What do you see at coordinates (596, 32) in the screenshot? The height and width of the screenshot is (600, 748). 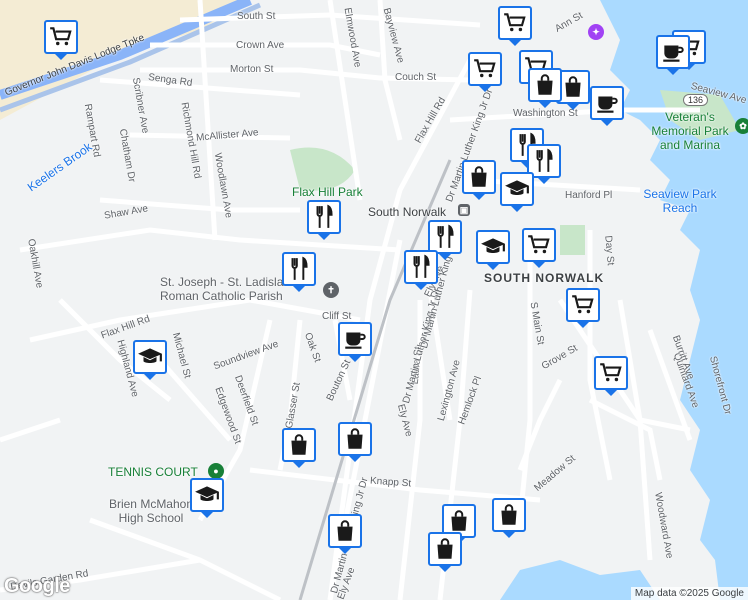 I see `purple-poi-icon: ✦` at bounding box center [596, 32].